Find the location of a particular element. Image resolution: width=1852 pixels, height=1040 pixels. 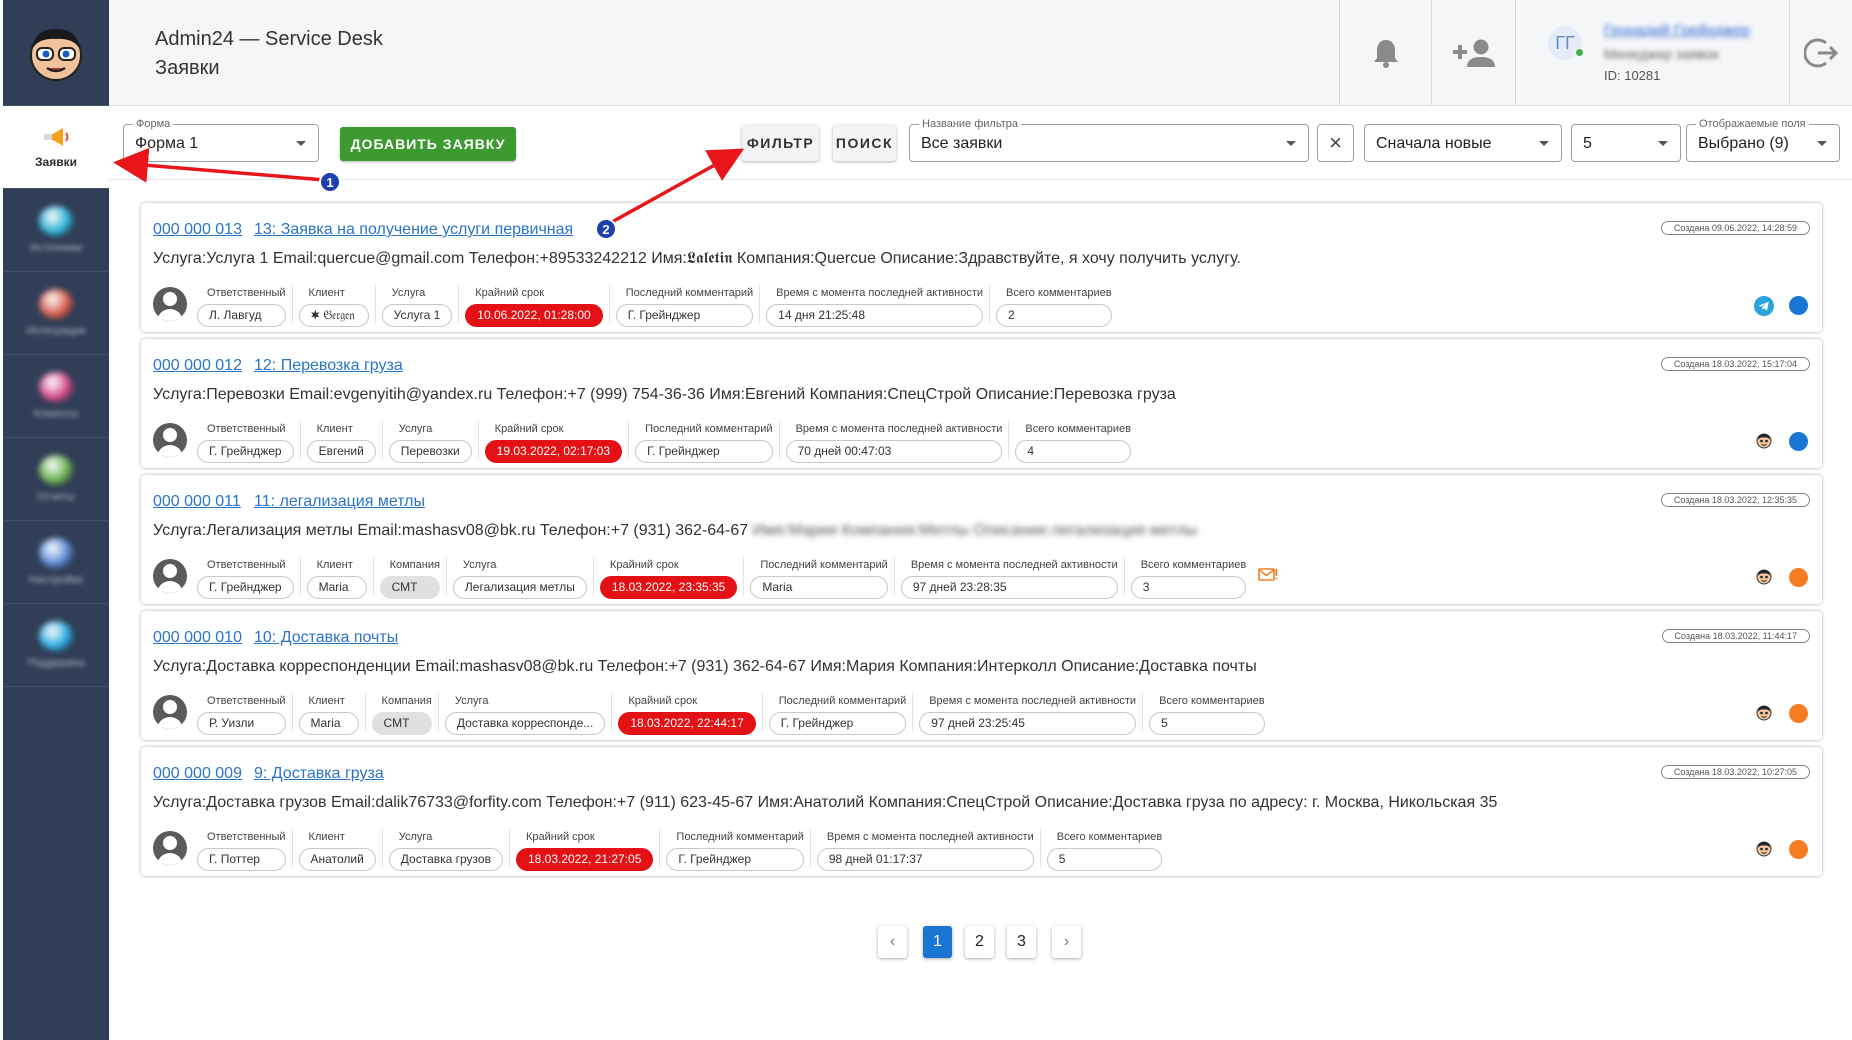

per-page-select: 5 is located at coordinates (1626, 143).